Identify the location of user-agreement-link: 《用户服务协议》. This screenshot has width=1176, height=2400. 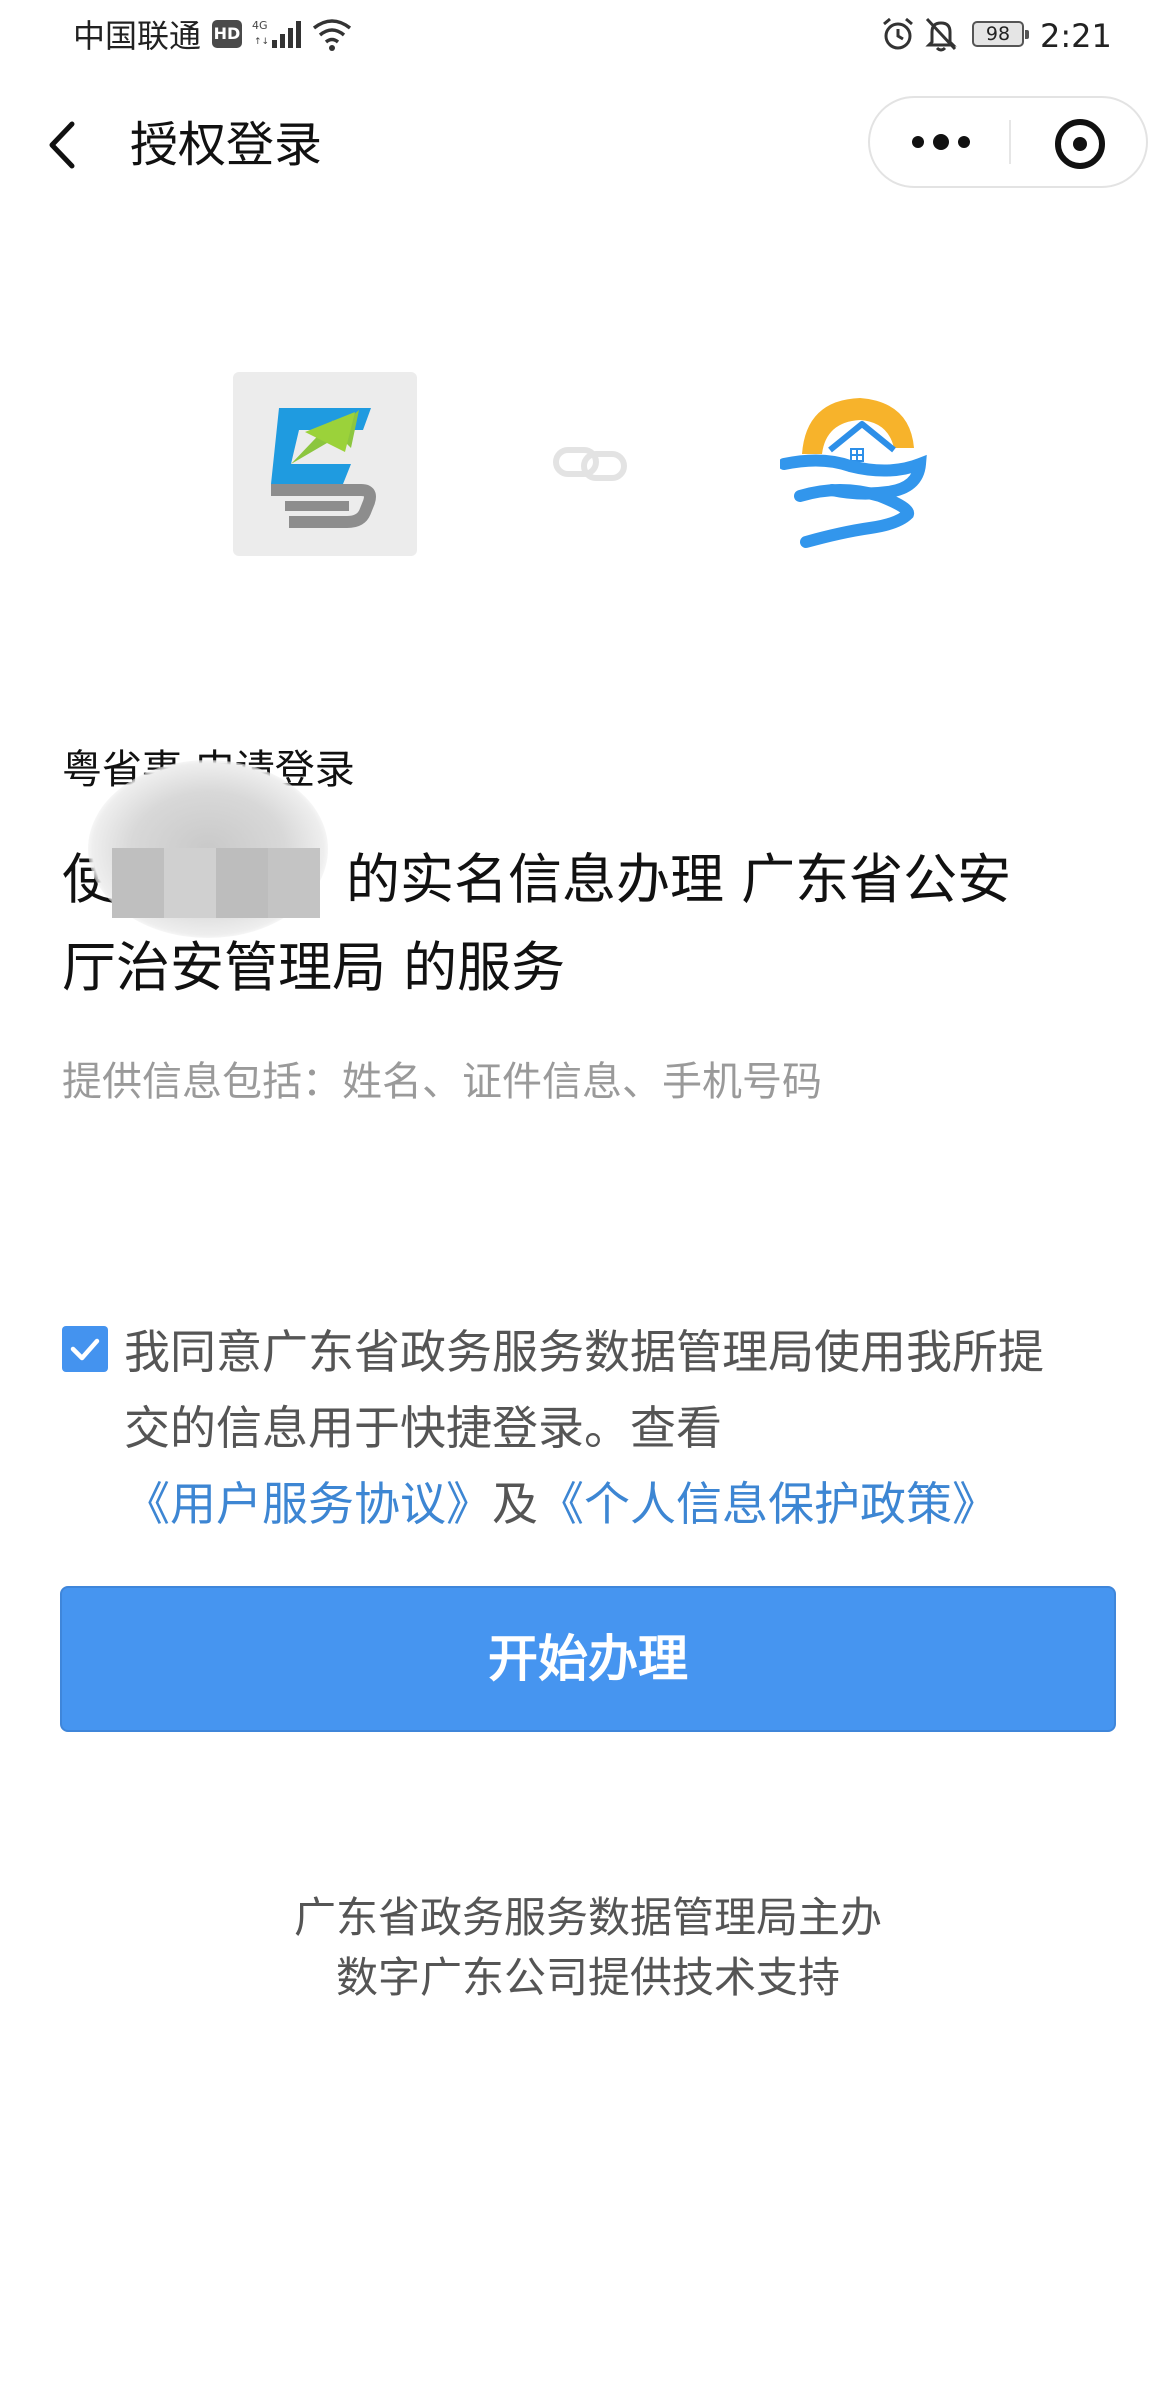
(308, 1504).